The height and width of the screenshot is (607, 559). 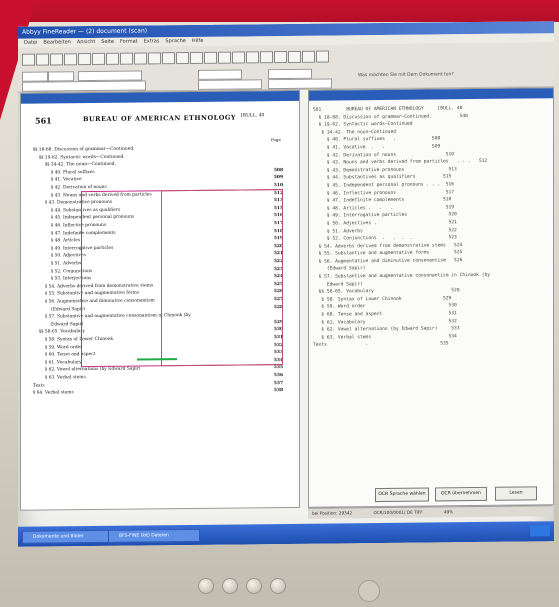 I want to click on font-select, so click(x=61, y=76).